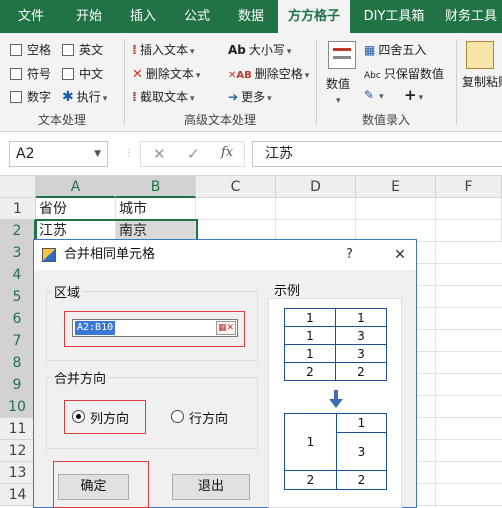  What do you see at coordinates (396, 187) in the screenshot?
I see `column-header-e: E` at bounding box center [396, 187].